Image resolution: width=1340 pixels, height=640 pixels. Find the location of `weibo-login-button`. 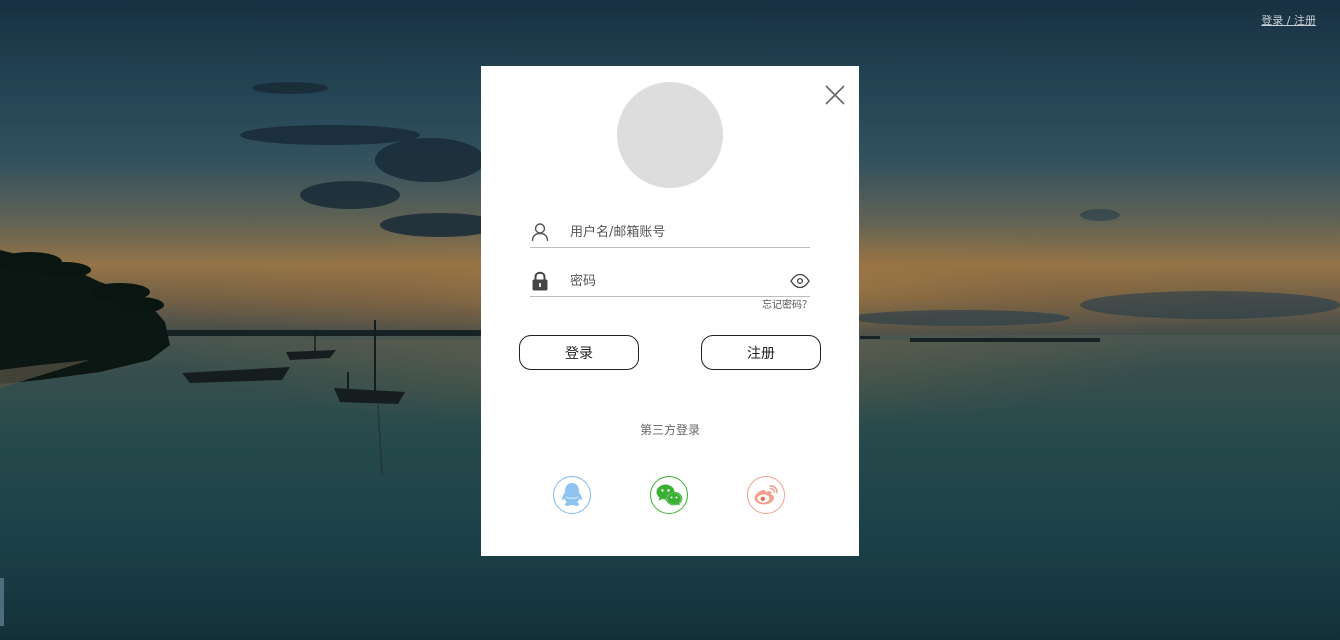

weibo-login-button is located at coordinates (766, 495).